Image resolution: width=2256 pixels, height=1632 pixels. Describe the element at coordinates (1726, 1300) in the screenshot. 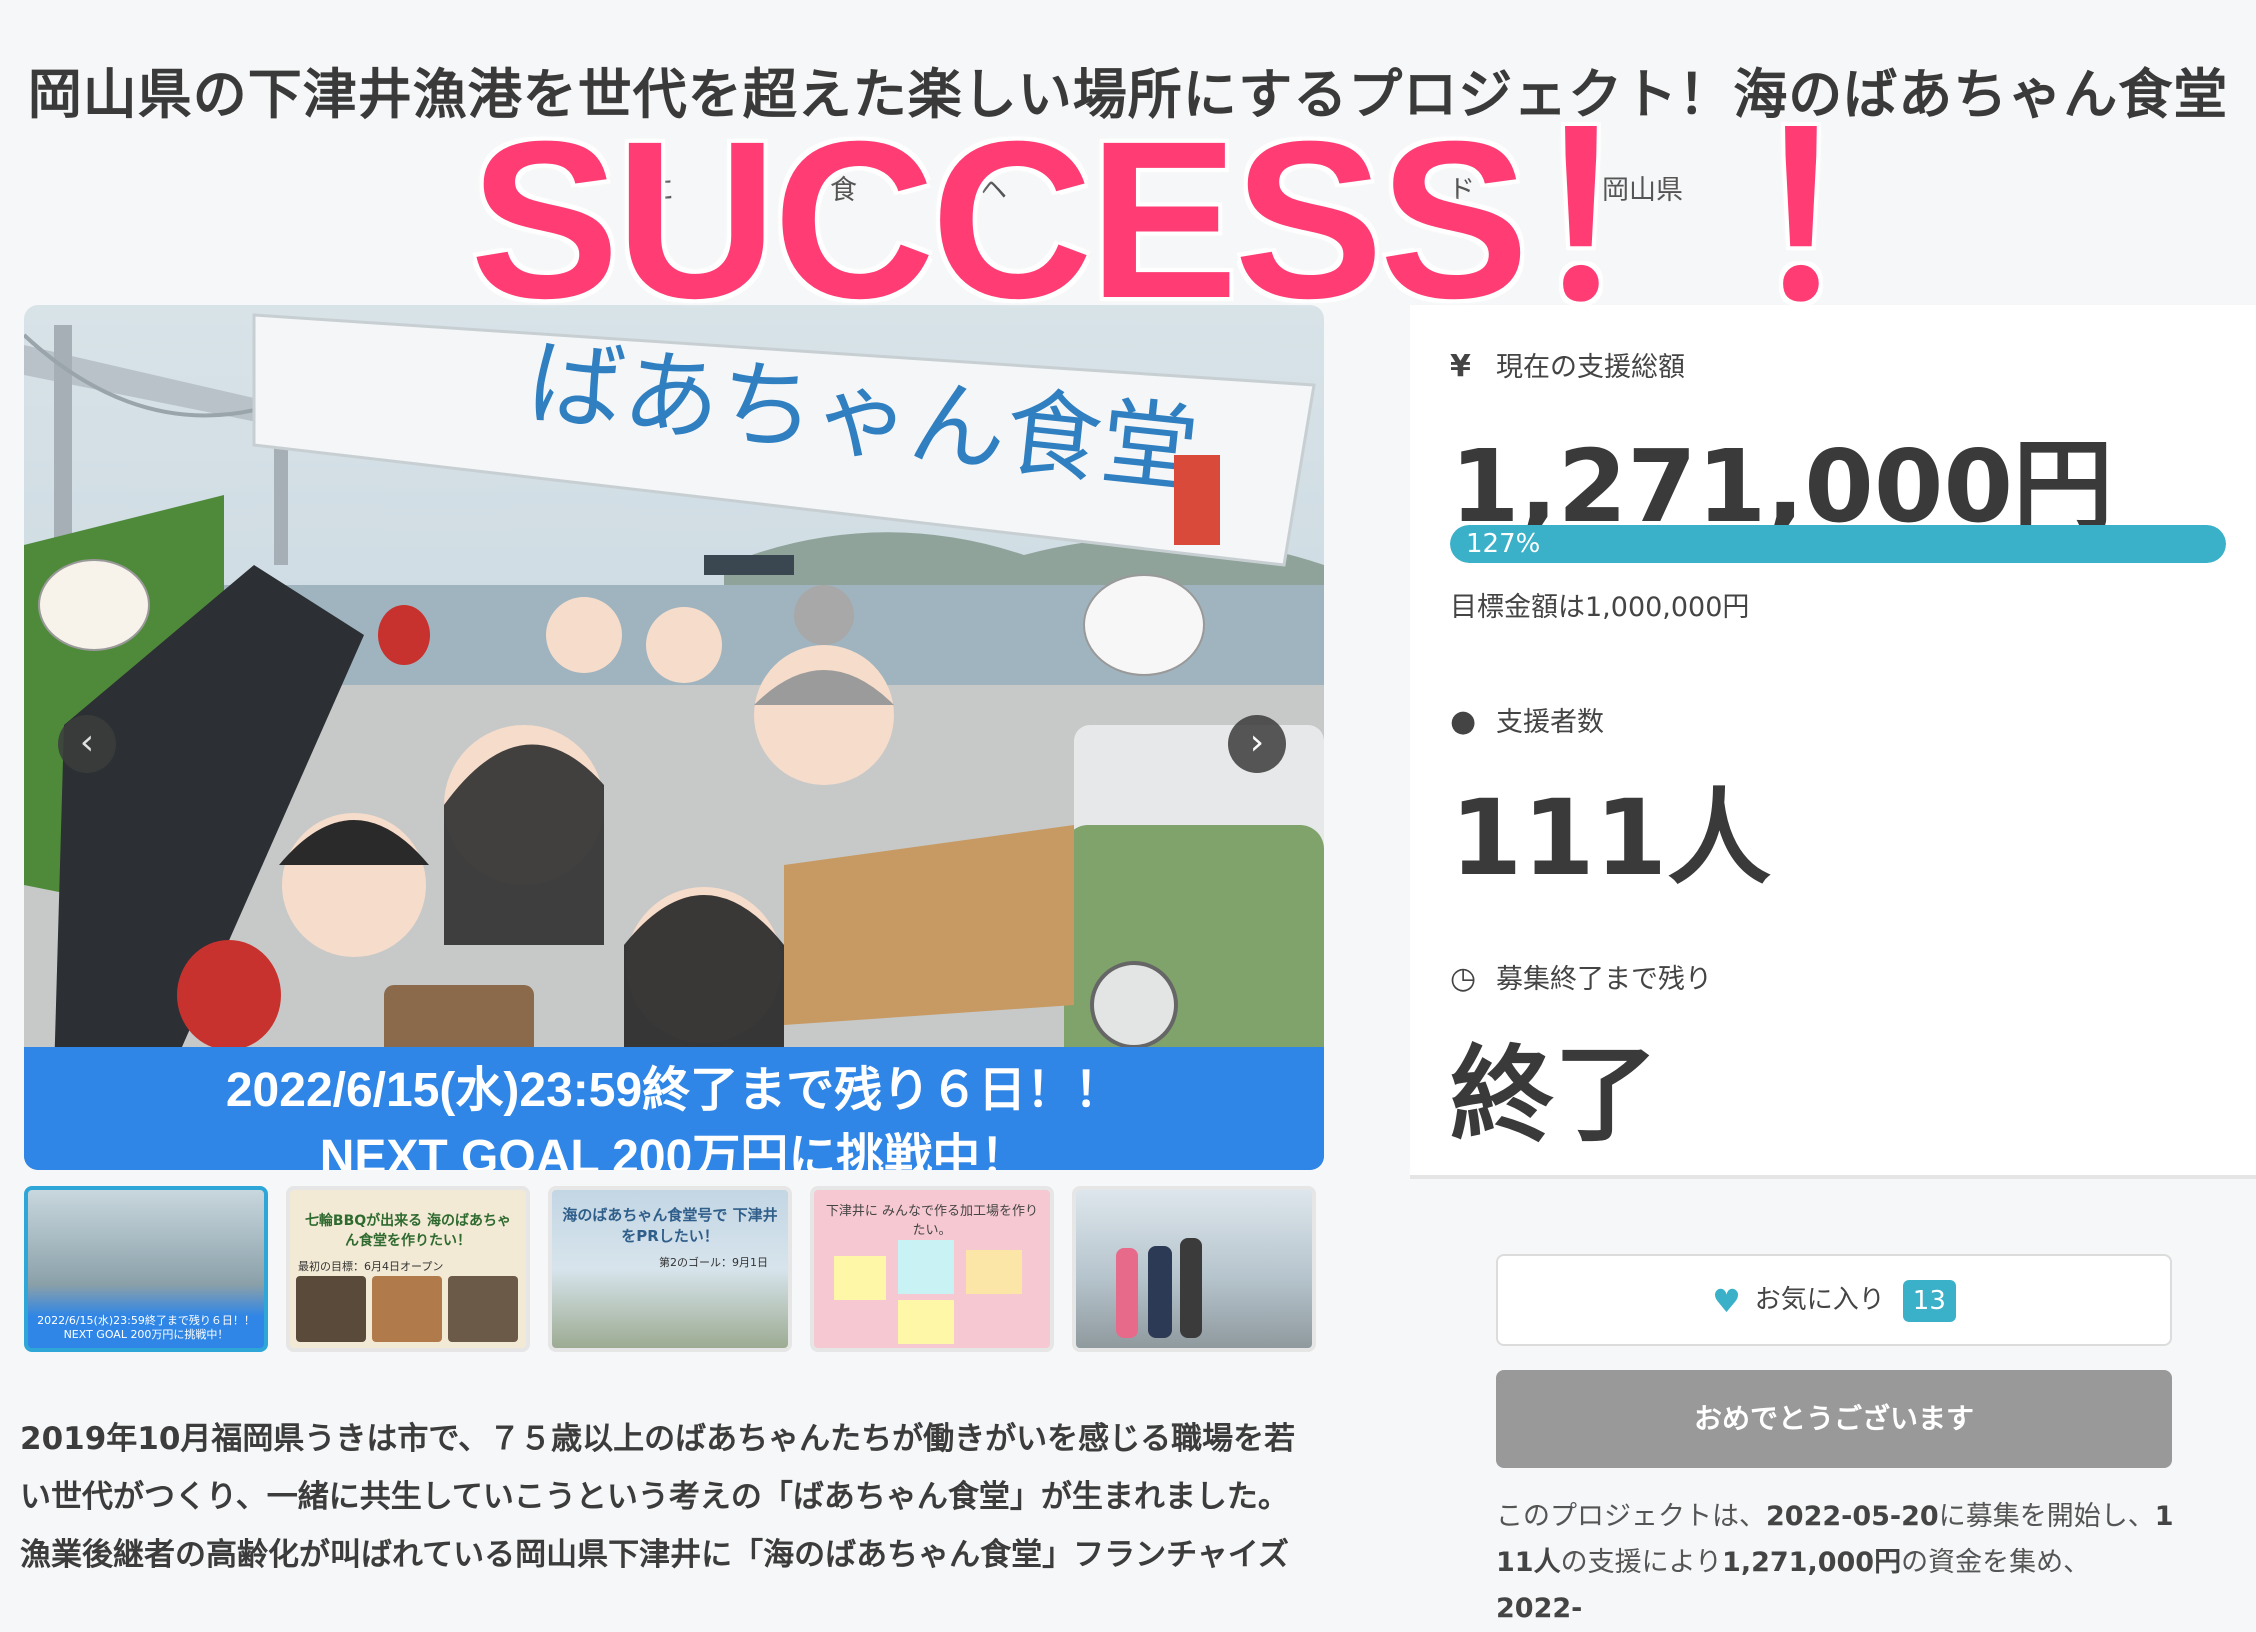

I see `heart-icon: ♥` at that location.